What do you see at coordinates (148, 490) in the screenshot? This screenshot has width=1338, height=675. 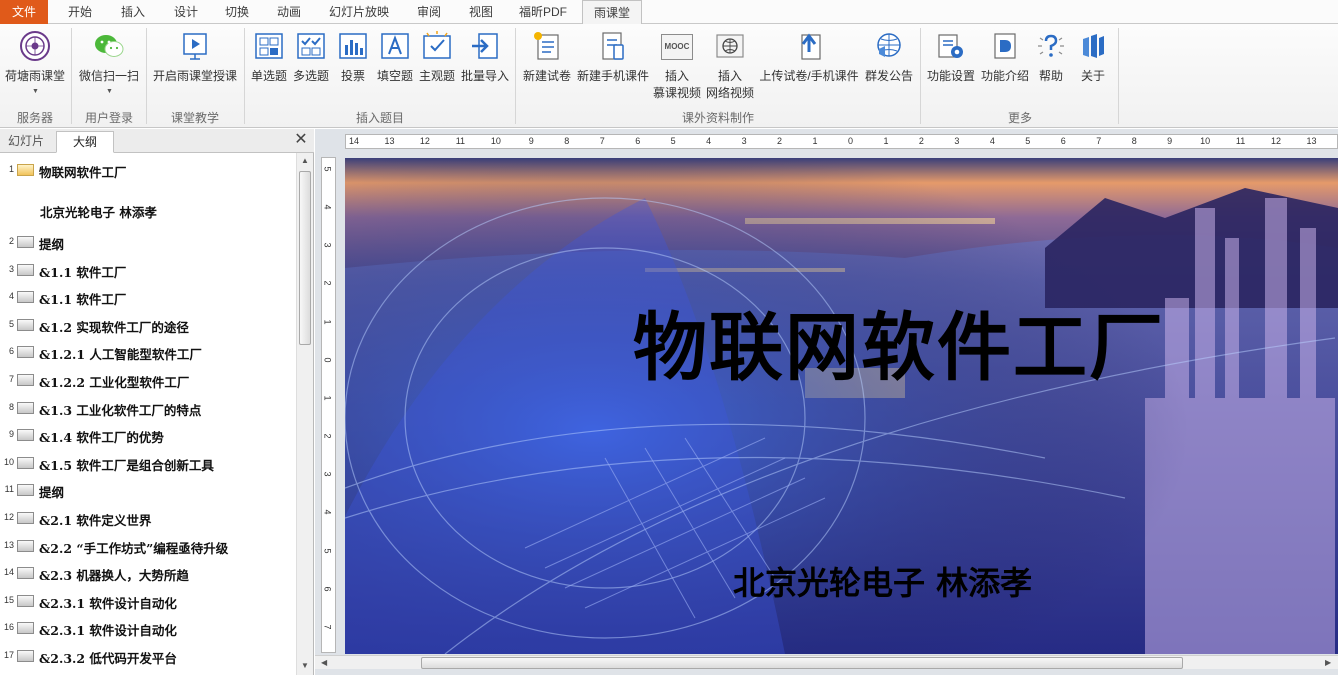 I see `outline-row: 11 提纲` at bounding box center [148, 490].